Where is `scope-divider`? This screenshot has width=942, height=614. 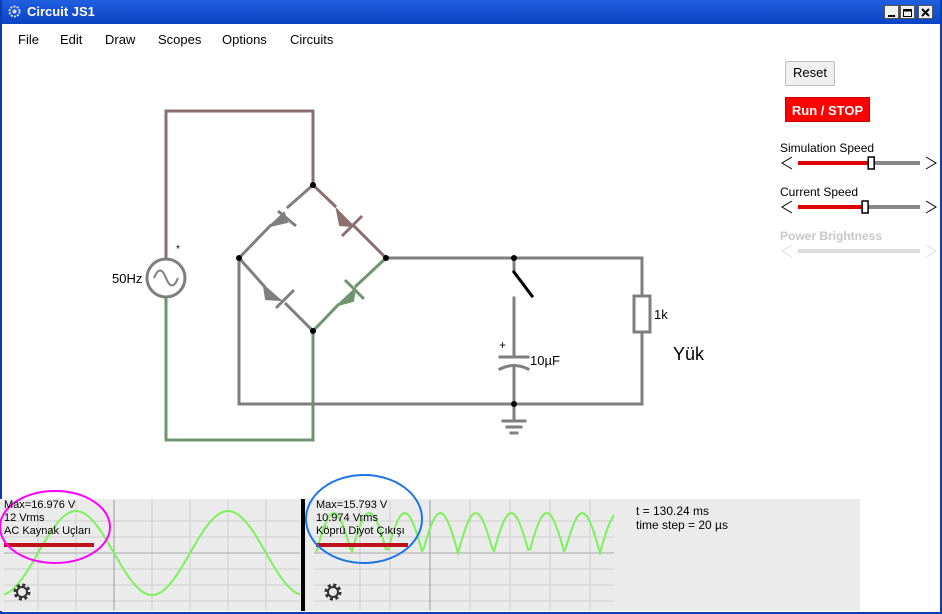
scope-divider is located at coordinates (303, 555).